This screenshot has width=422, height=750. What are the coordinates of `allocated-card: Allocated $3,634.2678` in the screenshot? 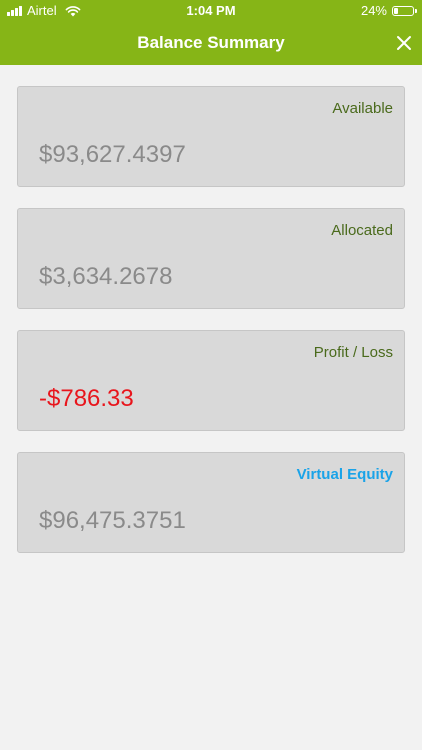 It's located at (211, 258).